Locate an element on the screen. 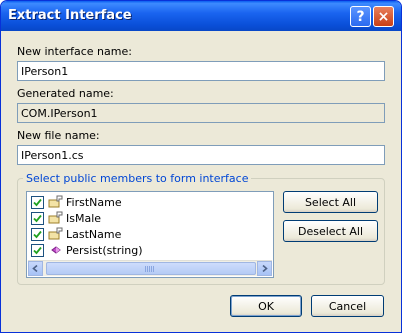 This screenshot has height=333, width=402. checkbox-lastname is located at coordinates (37, 234).